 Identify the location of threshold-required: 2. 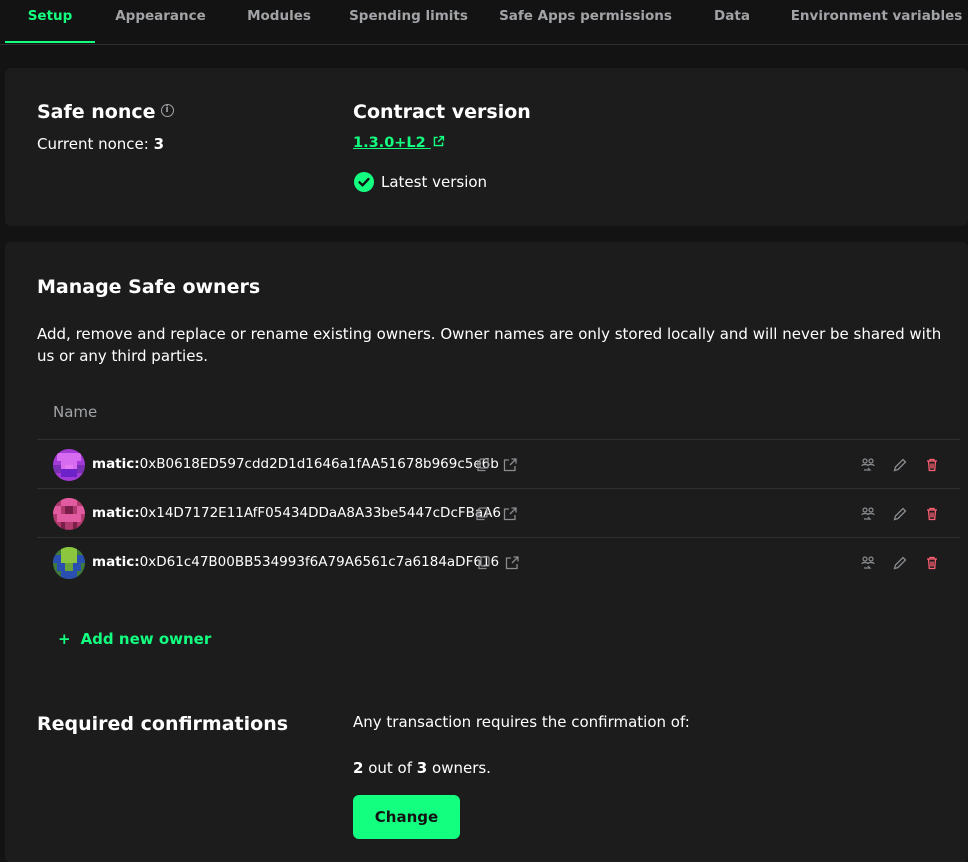
(358, 768).